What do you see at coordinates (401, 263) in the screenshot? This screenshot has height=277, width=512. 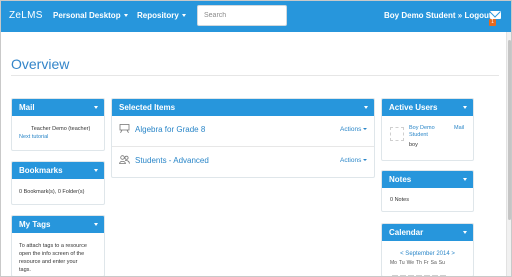 I see `weekday-label: Tu` at bounding box center [401, 263].